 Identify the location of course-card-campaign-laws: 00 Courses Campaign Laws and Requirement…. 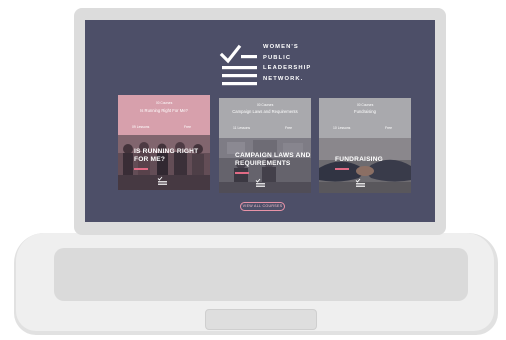
(265, 145).